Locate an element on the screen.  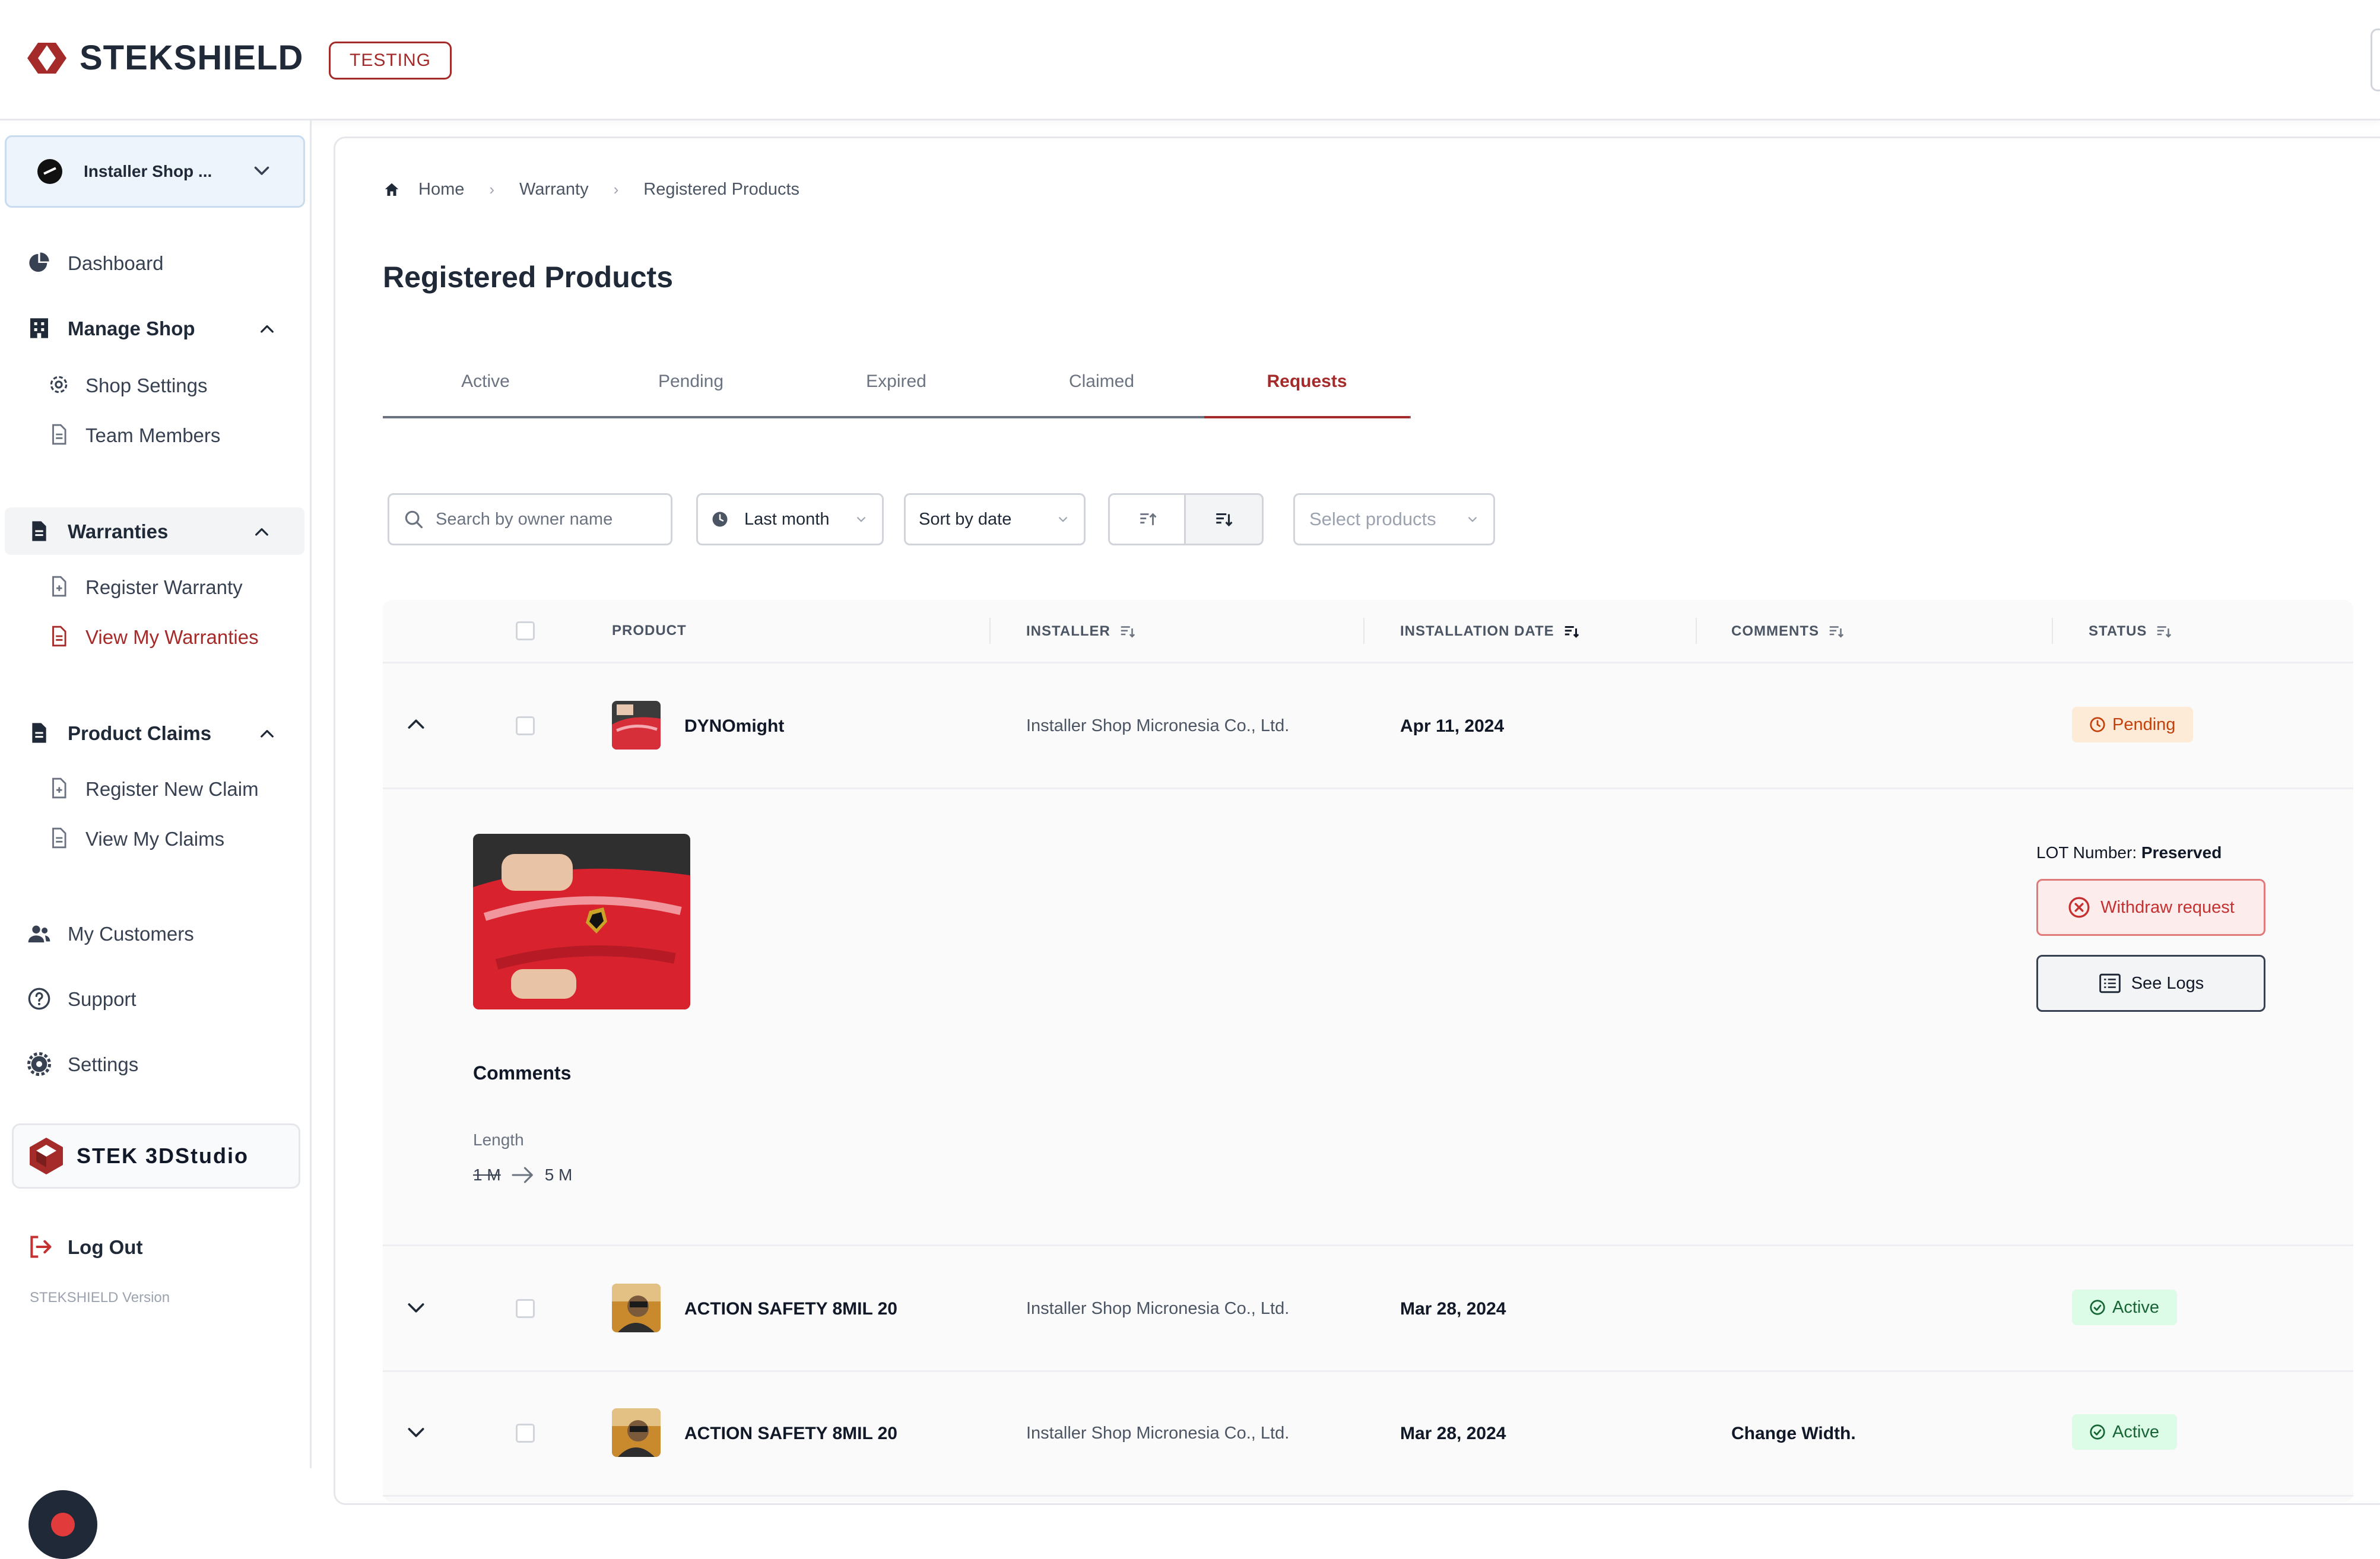
top-bar: STEKSHIELD TESTING is located at coordinates (1190, 60).